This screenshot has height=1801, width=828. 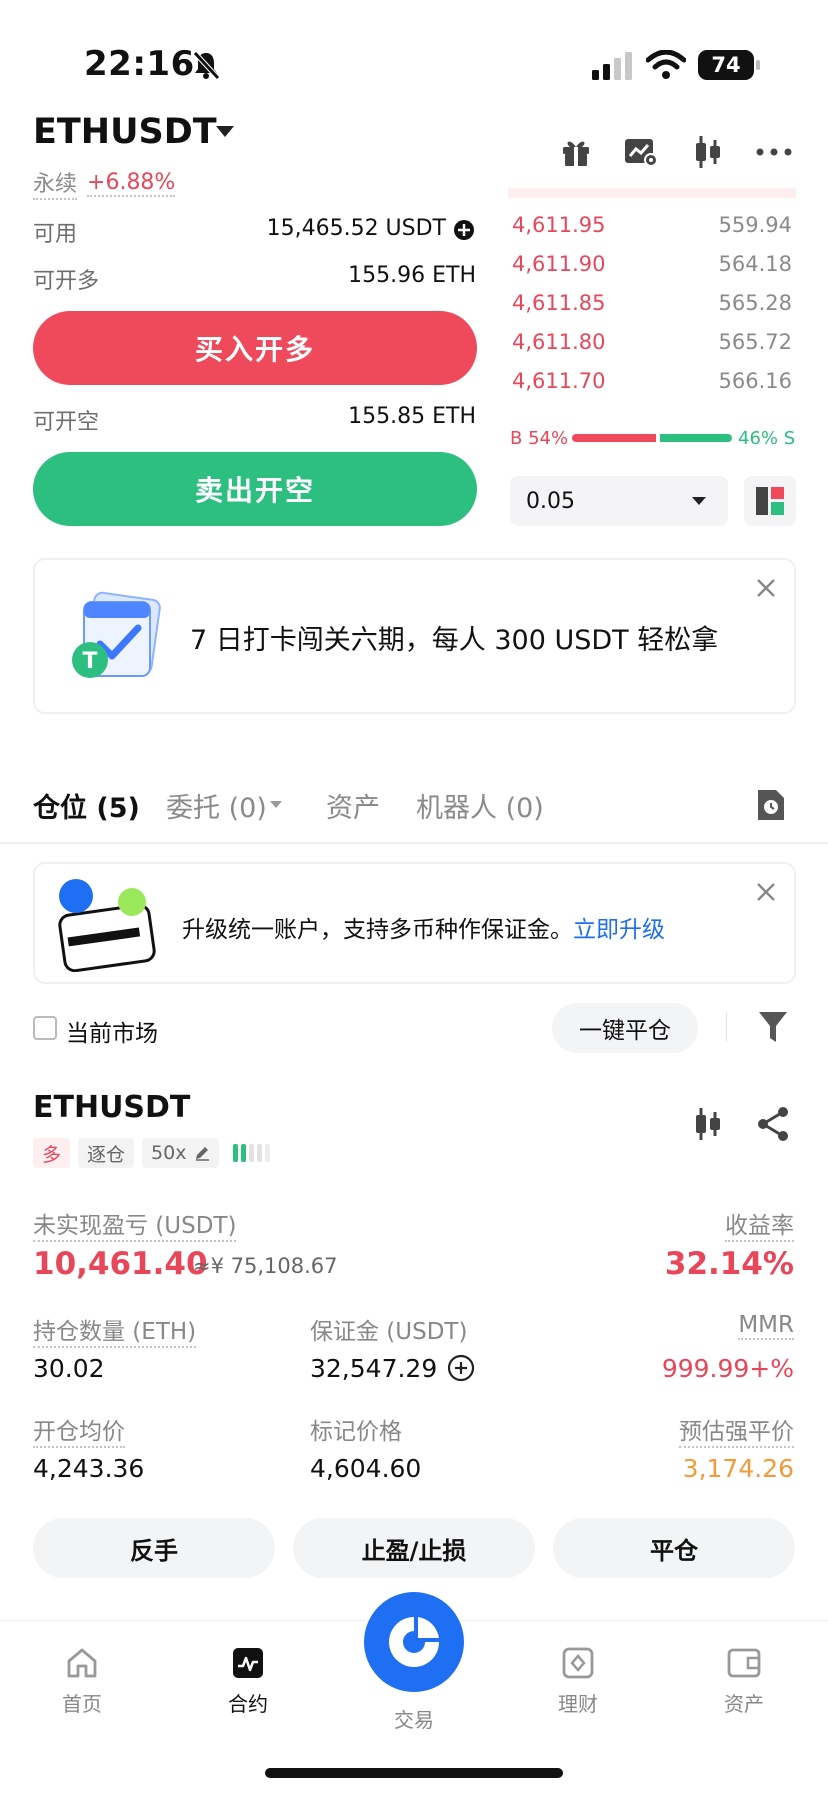 I want to click on nav-trade-button, so click(x=414, y=1642).